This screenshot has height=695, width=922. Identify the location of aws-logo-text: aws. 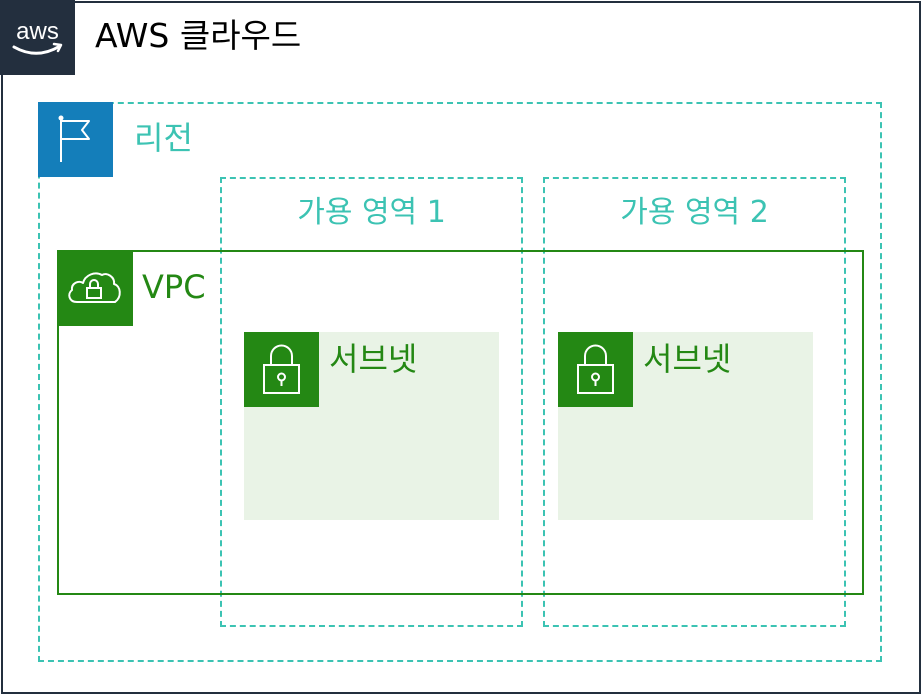
(37, 31).